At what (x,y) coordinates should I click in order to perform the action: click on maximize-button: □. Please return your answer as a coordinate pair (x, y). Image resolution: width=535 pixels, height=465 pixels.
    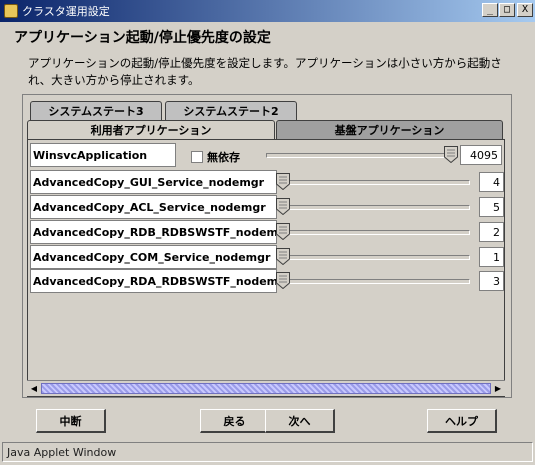
    Looking at the image, I should click on (507, 10).